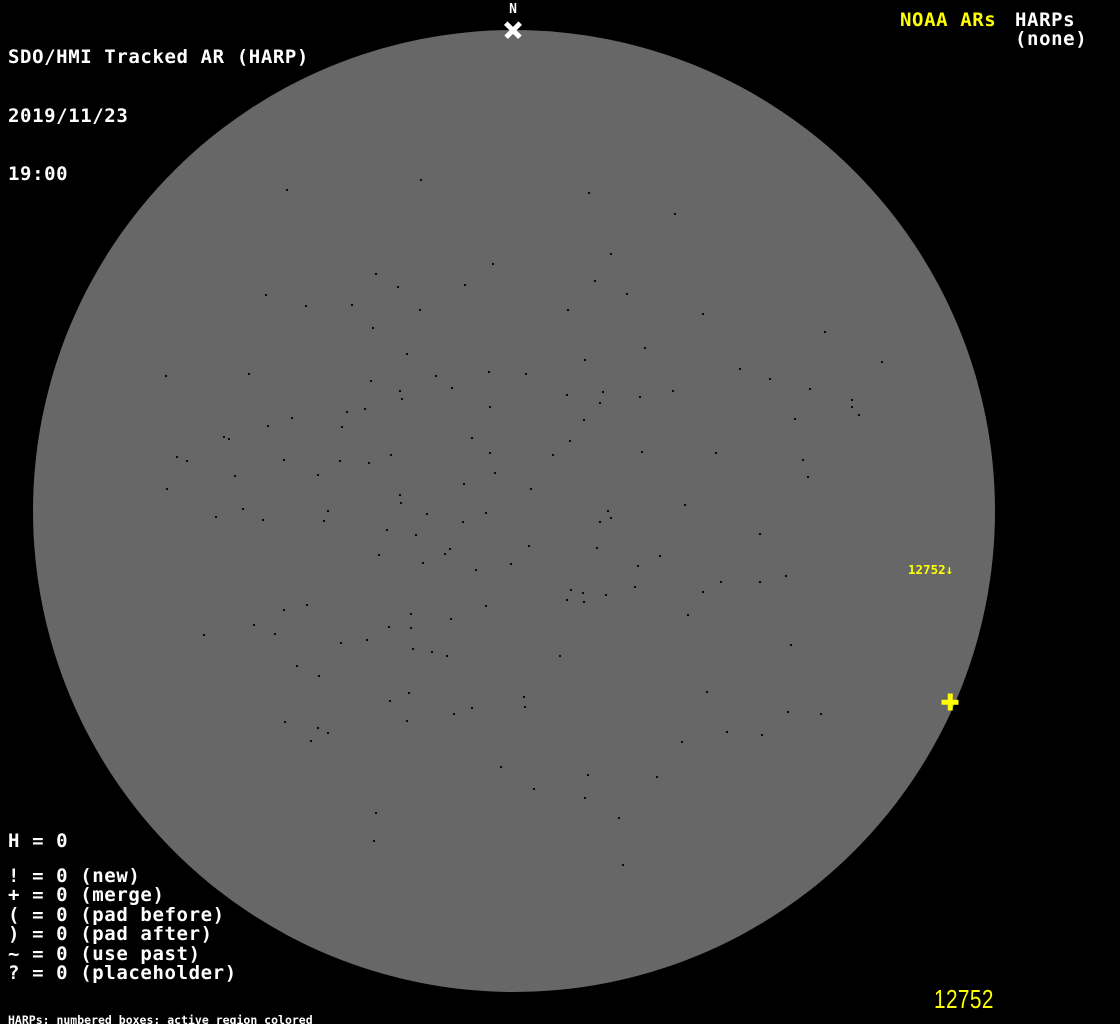 This screenshot has height=1024, width=1120. I want to click on observation-date: 2019/11/23, so click(68, 115).